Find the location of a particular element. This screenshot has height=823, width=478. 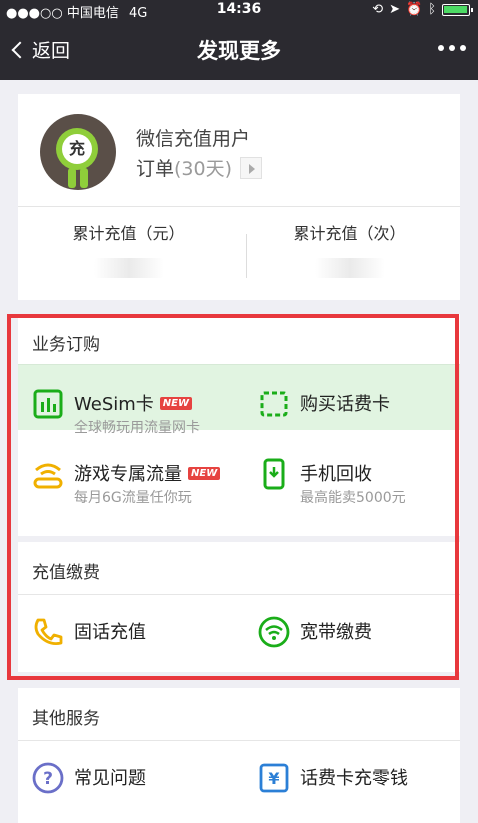

top-bar: ●●●○○ 中国电信 4G 14:36 ⟲ ➤ ⏰ ᛒ 返回 发现更多 is located at coordinates (239, 40).